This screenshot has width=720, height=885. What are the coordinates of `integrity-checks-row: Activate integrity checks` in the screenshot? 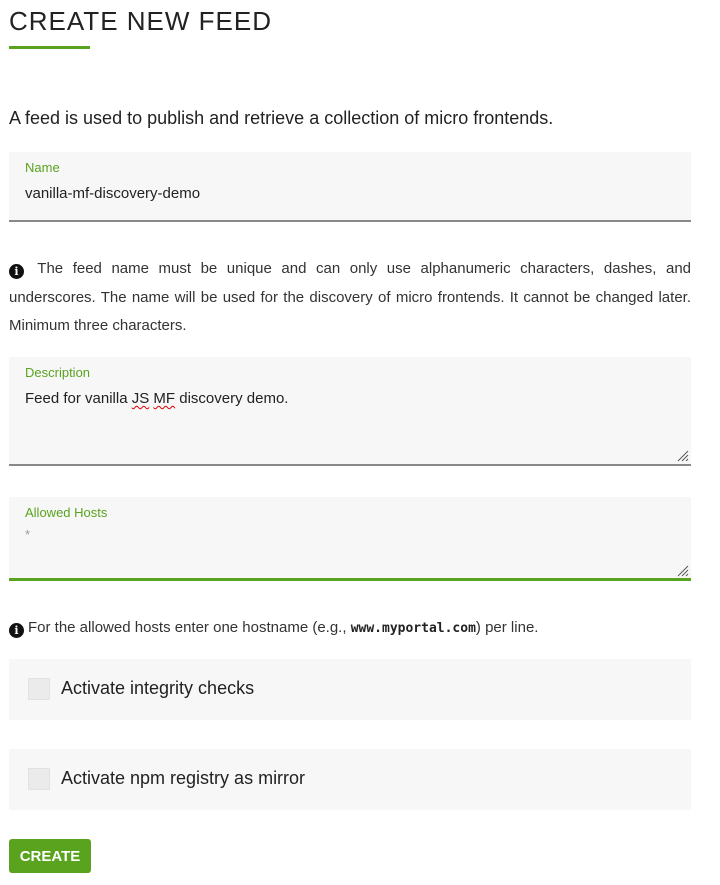 It's located at (350, 689).